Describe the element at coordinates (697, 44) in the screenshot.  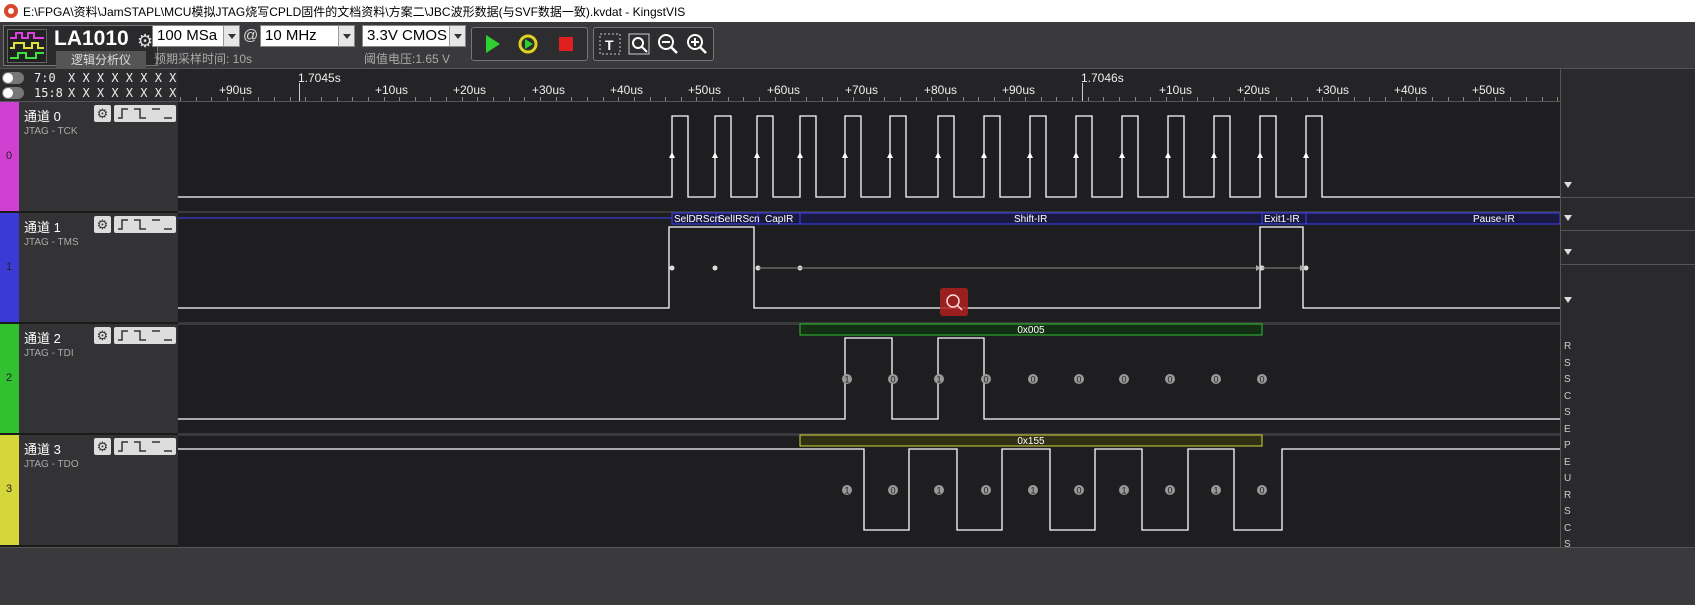
I see `zoom-in-icon` at that location.